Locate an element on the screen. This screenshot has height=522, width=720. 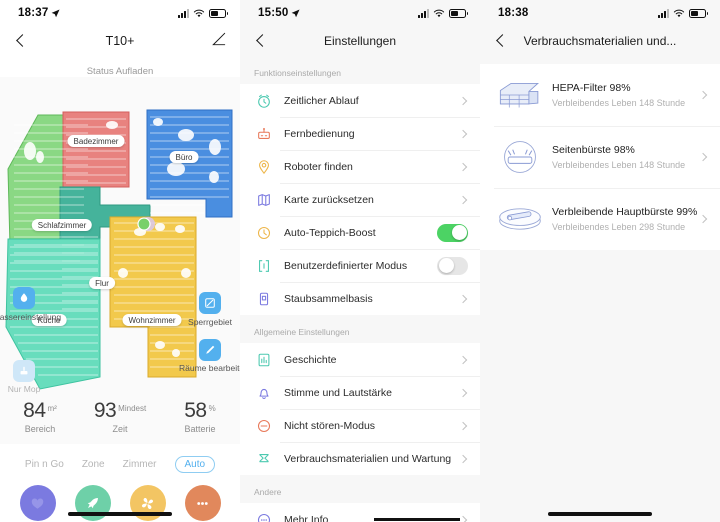
consumable-title: Verbleibende Hauptbürste 99% is located at coordinates (625, 212).